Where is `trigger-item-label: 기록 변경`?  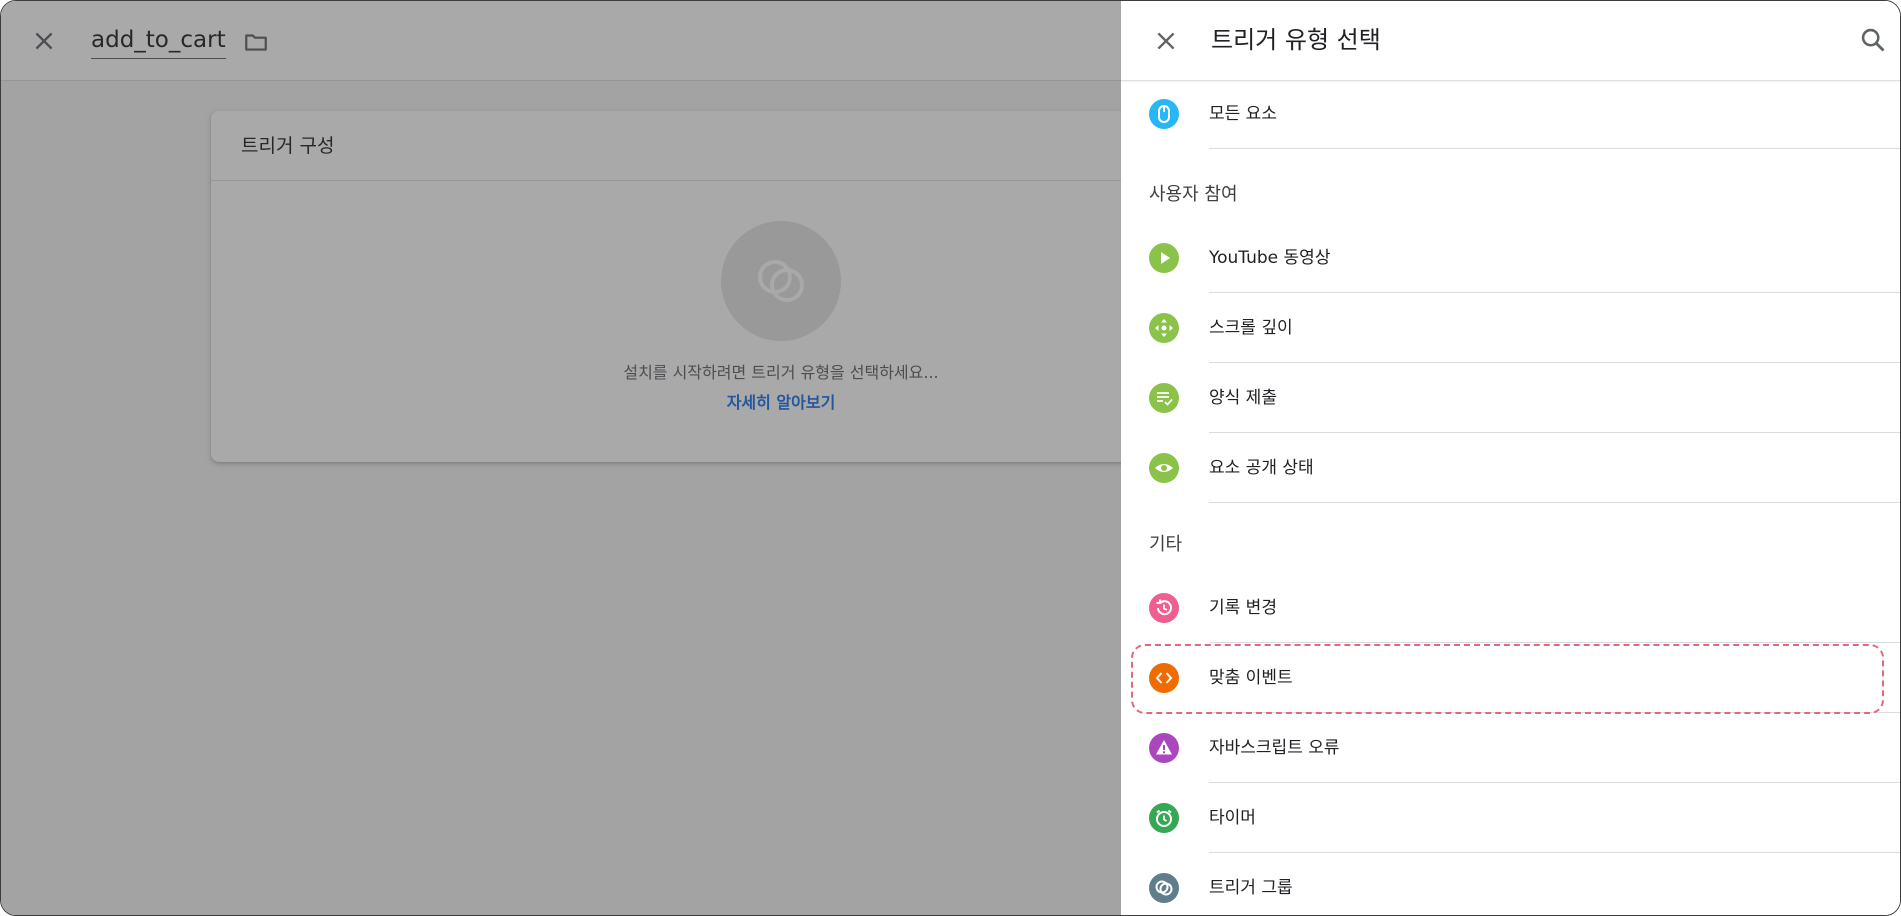 trigger-item-label: 기록 변경 is located at coordinates (1243, 608).